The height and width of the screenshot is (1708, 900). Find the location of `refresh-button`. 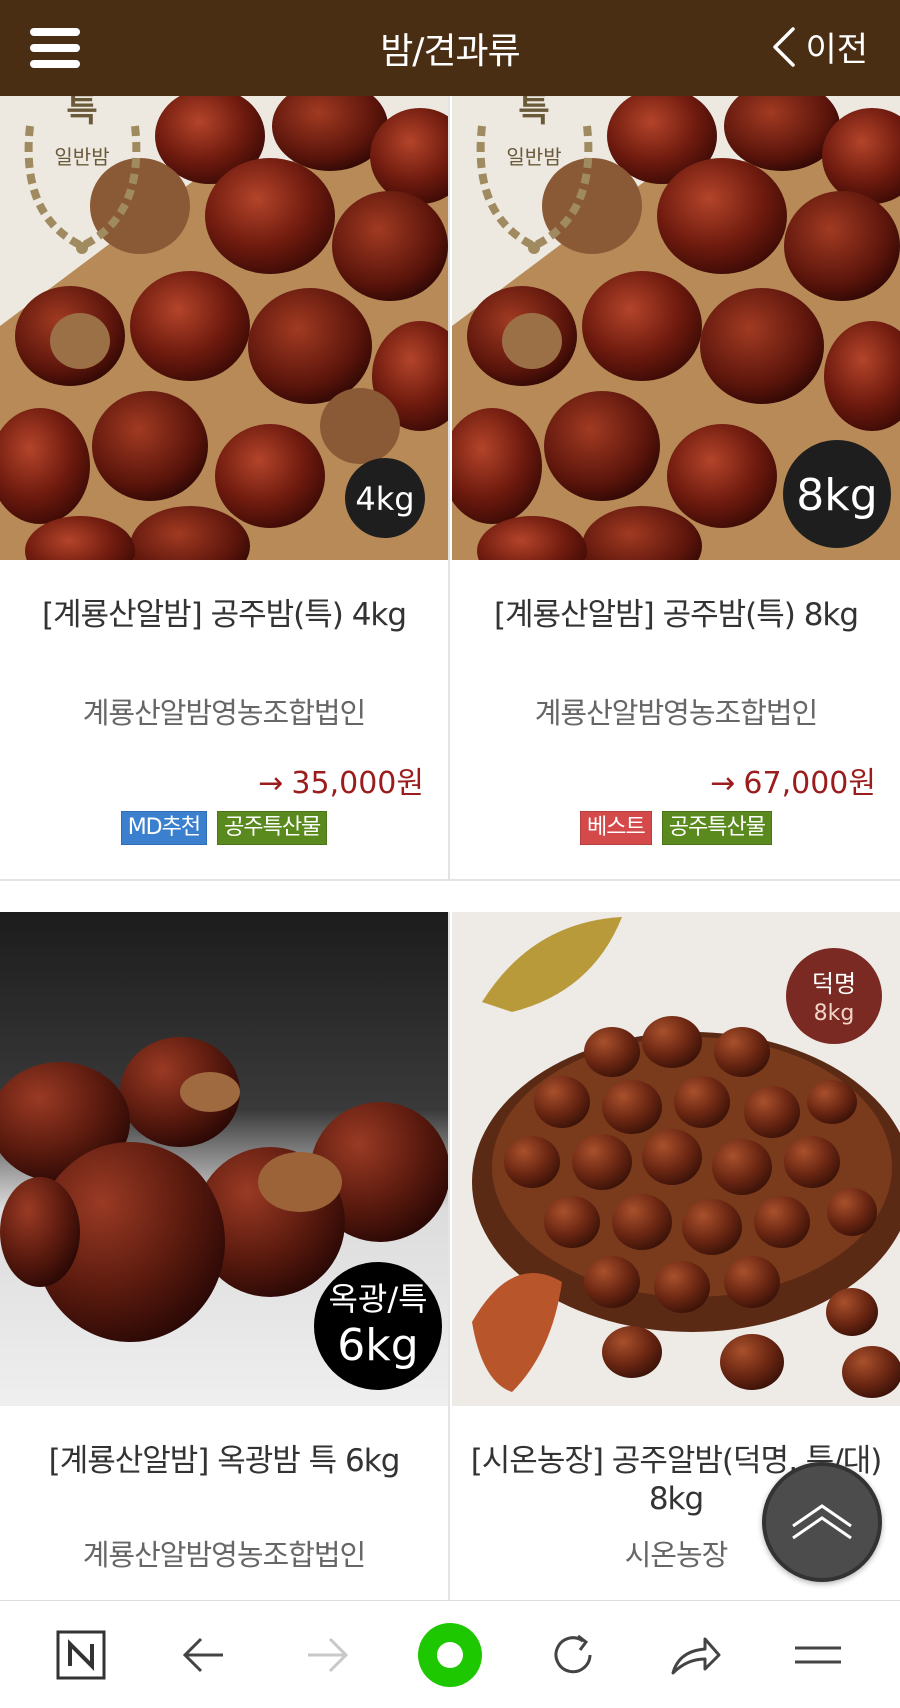

refresh-button is located at coordinates (573, 1655).